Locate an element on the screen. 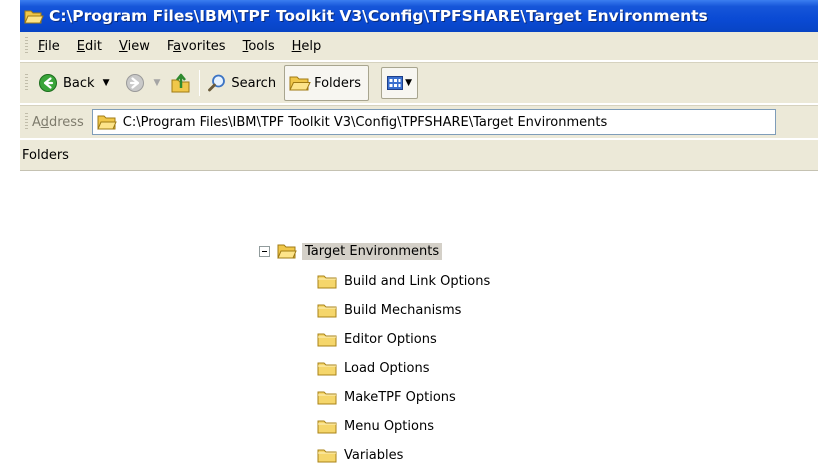 The image size is (818, 476). views-dropdown-icon: ▼ is located at coordinates (408, 83).